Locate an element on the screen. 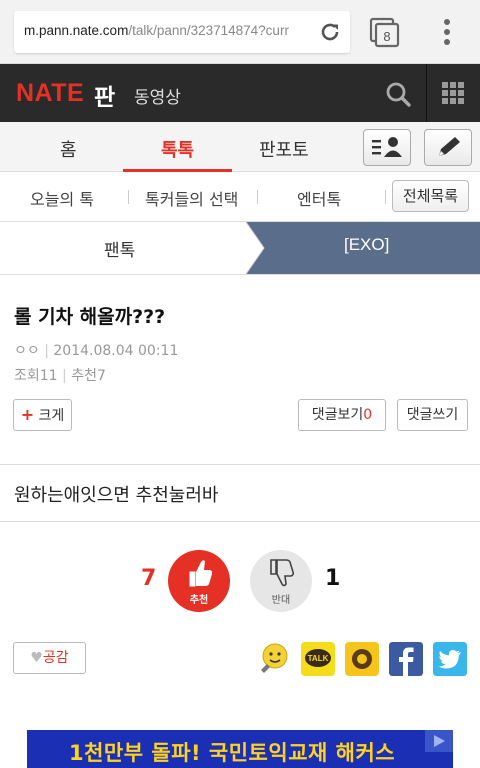  nate-logo: NATE is located at coordinates (50, 93).